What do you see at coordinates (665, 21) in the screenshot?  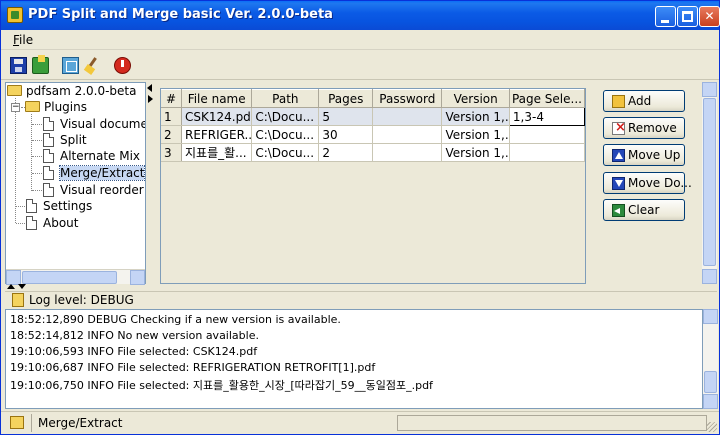 I see `minimize-icon` at bounding box center [665, 21].